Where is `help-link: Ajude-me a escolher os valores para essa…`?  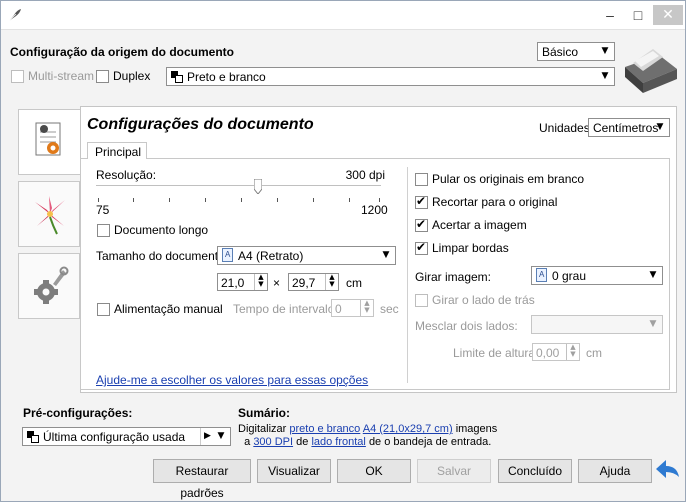
help-link: Ajude-me a escolher os valores para essa… is located at coordinates (232, 380).